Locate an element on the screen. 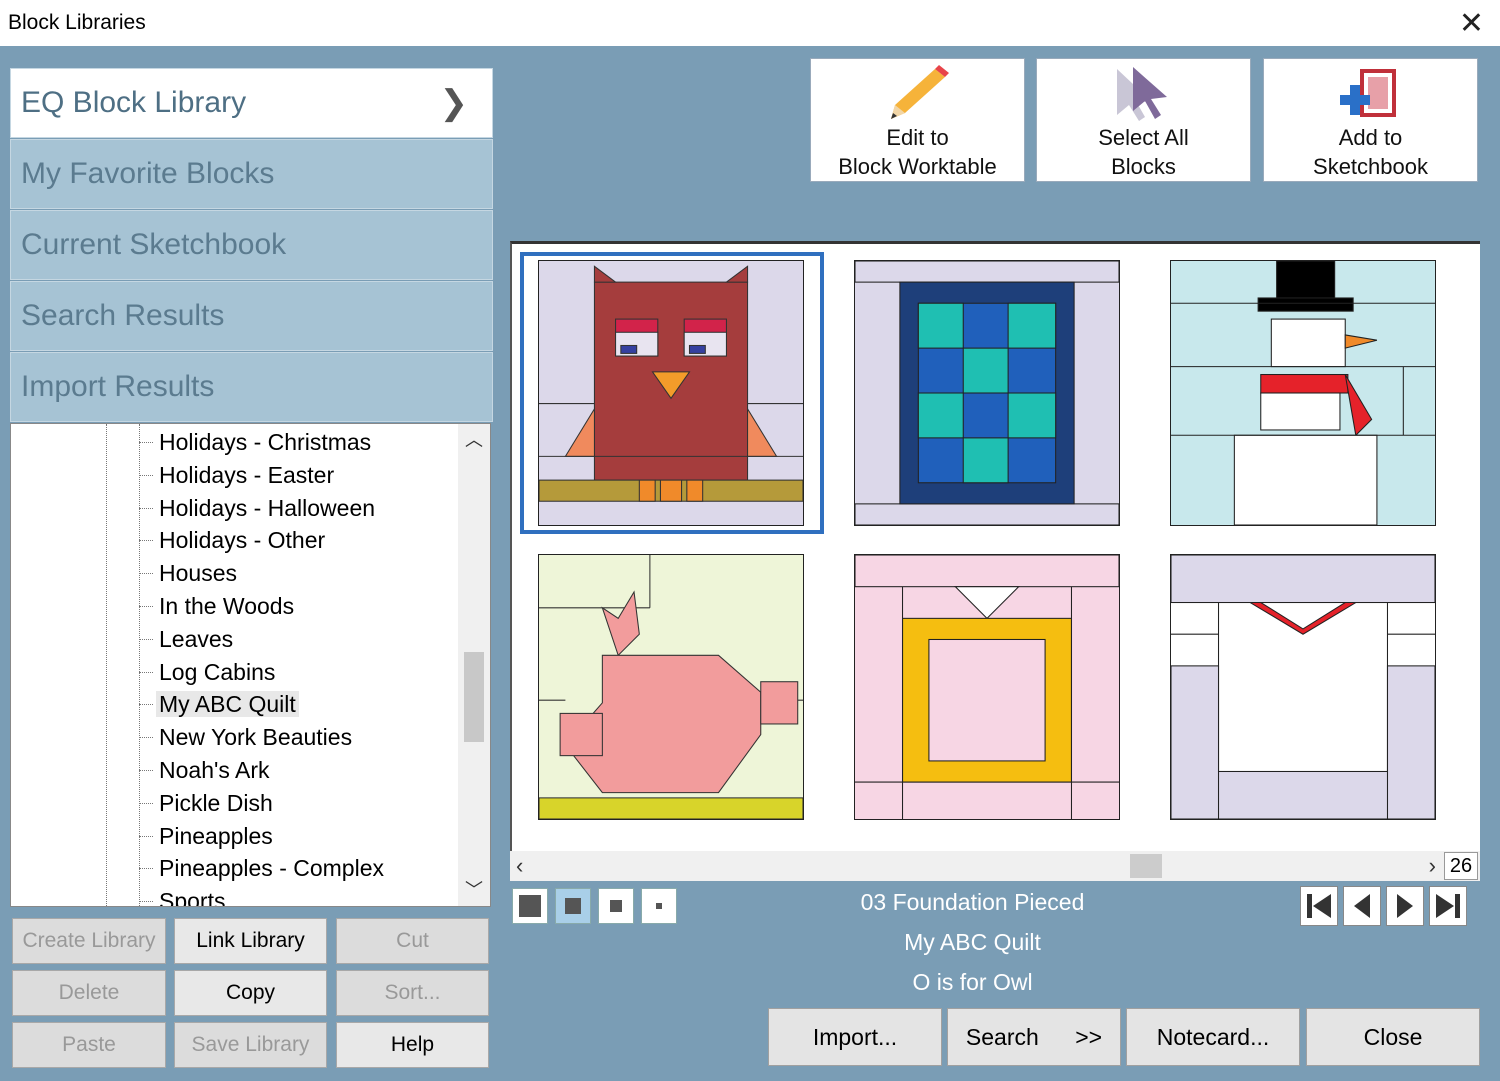 The width and height of the screenshot is (1500, 1081). last-page-button is located at coordinates (1448, 906).